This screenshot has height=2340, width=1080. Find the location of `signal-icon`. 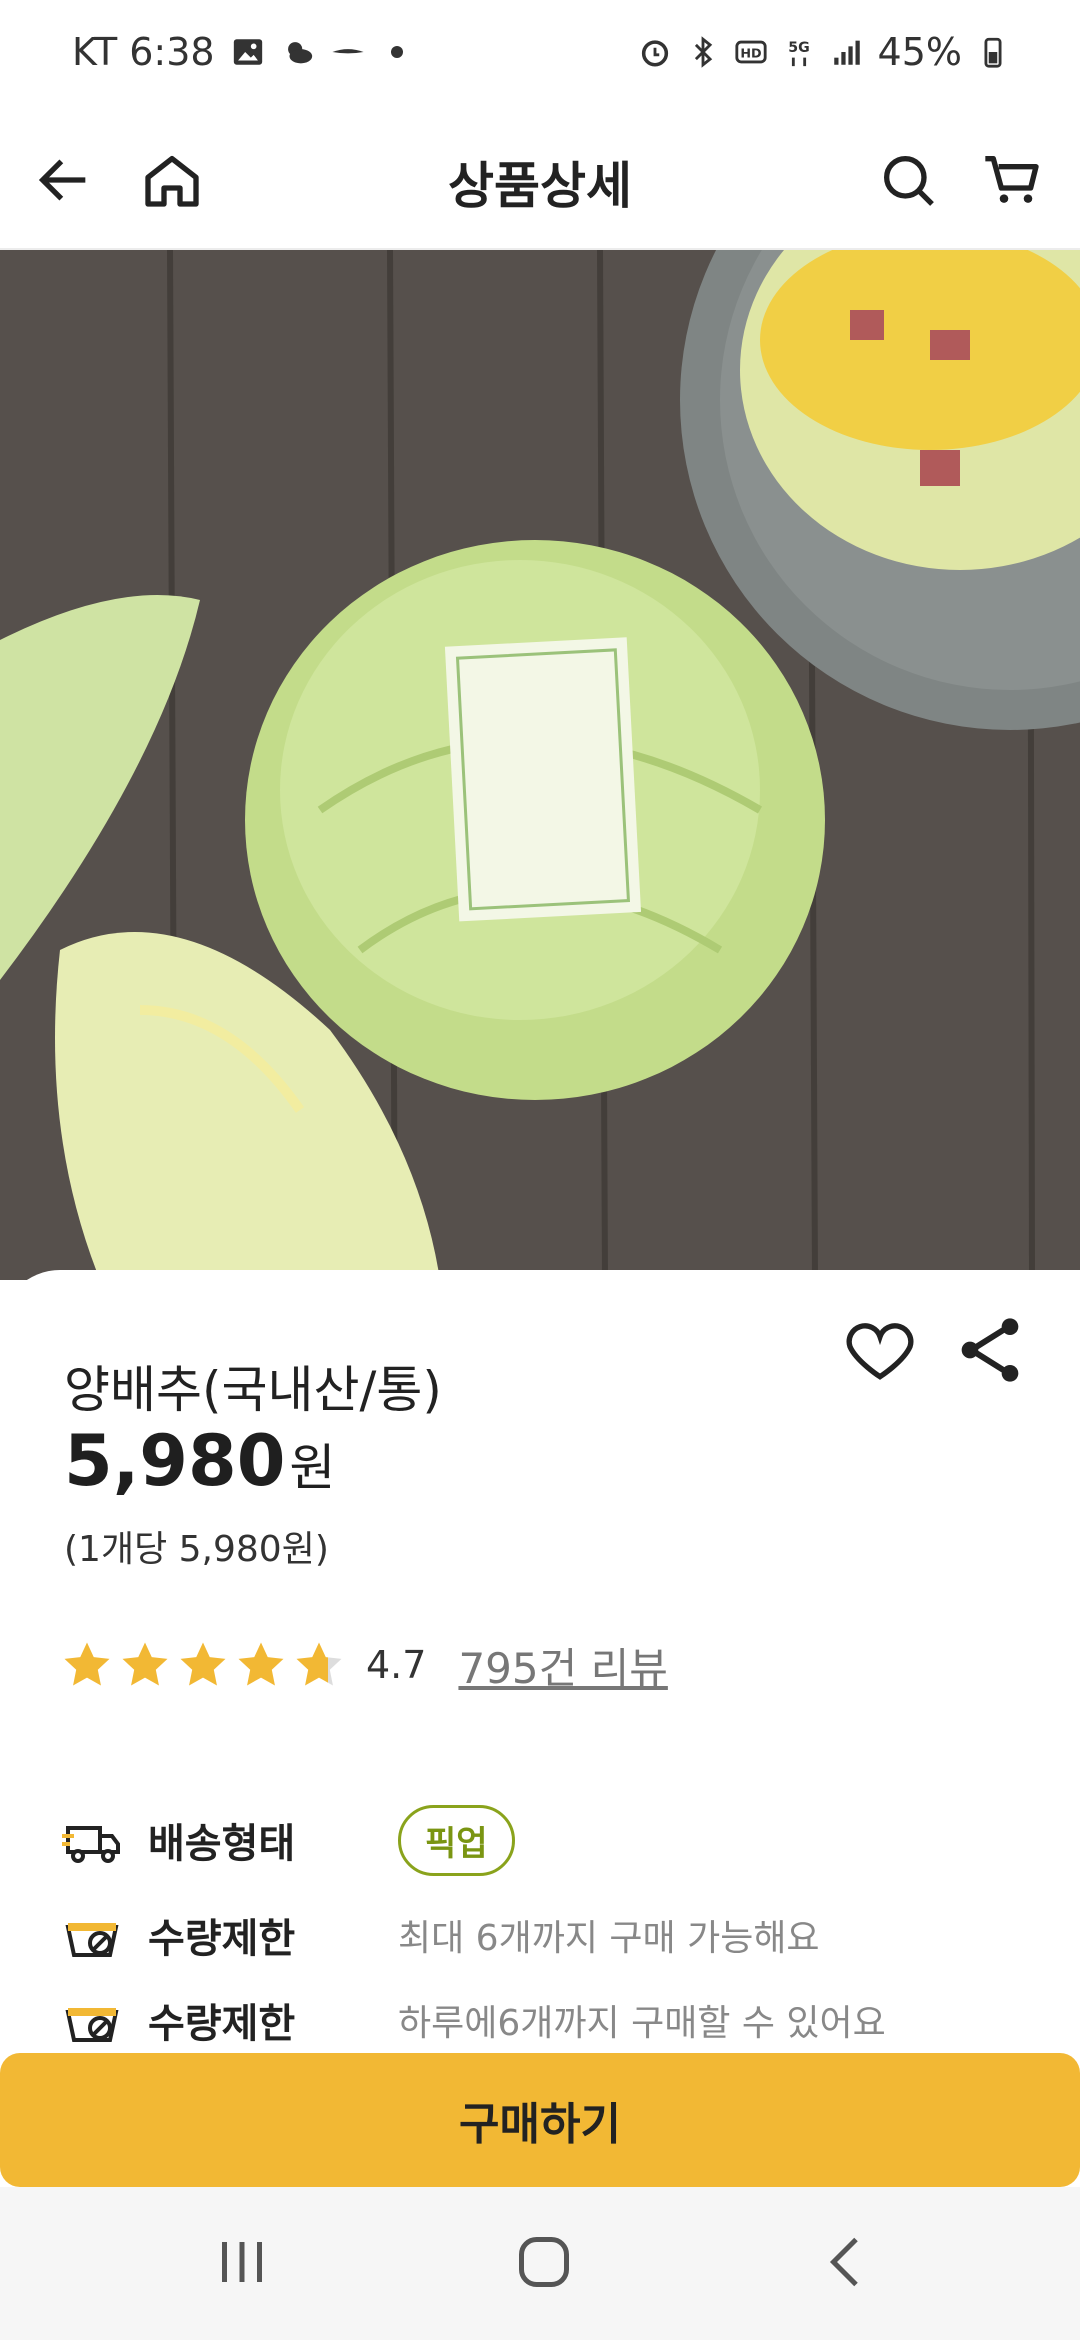

signal-icon is located at coordinates (846, 52).